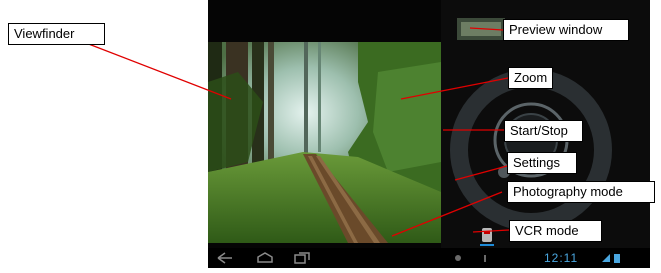 This screenshot has width=661, height=273. What do you see at coordinates (542, 163) in the screenshot?
I see `callout-settings: Settings` at bounding box center [542, 163].